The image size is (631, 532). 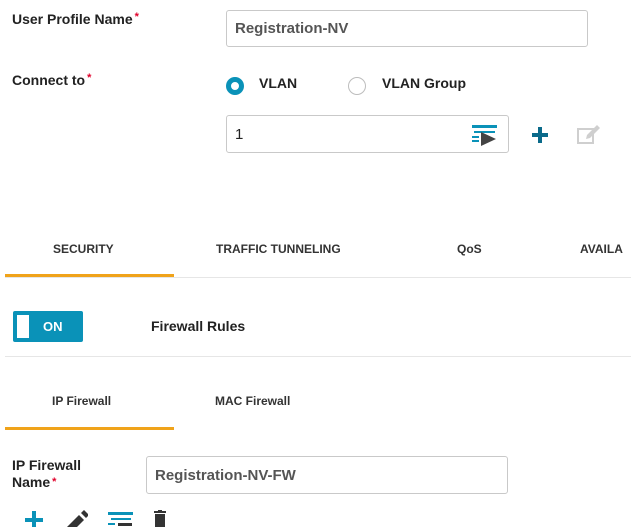 I want to click on vlan-group-radio-label: VLAN Group, so click(x=424, y=83).